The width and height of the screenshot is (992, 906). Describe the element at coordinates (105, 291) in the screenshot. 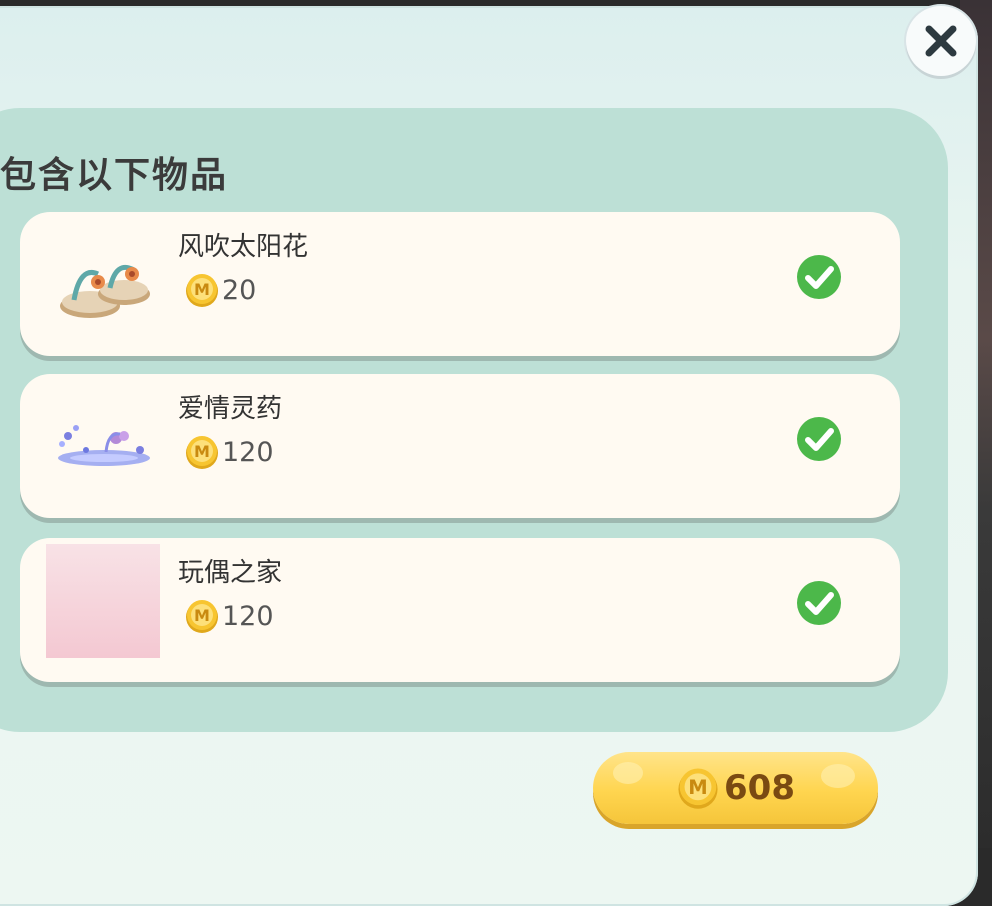

I see `sandals-icon` at that location.